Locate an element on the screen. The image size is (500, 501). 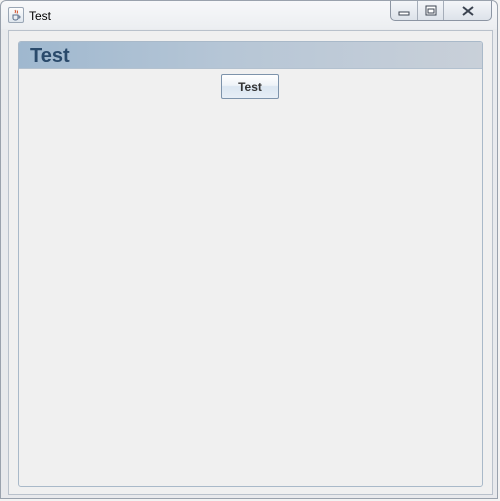
title-bar: Test is located at coordinates (249, 15).